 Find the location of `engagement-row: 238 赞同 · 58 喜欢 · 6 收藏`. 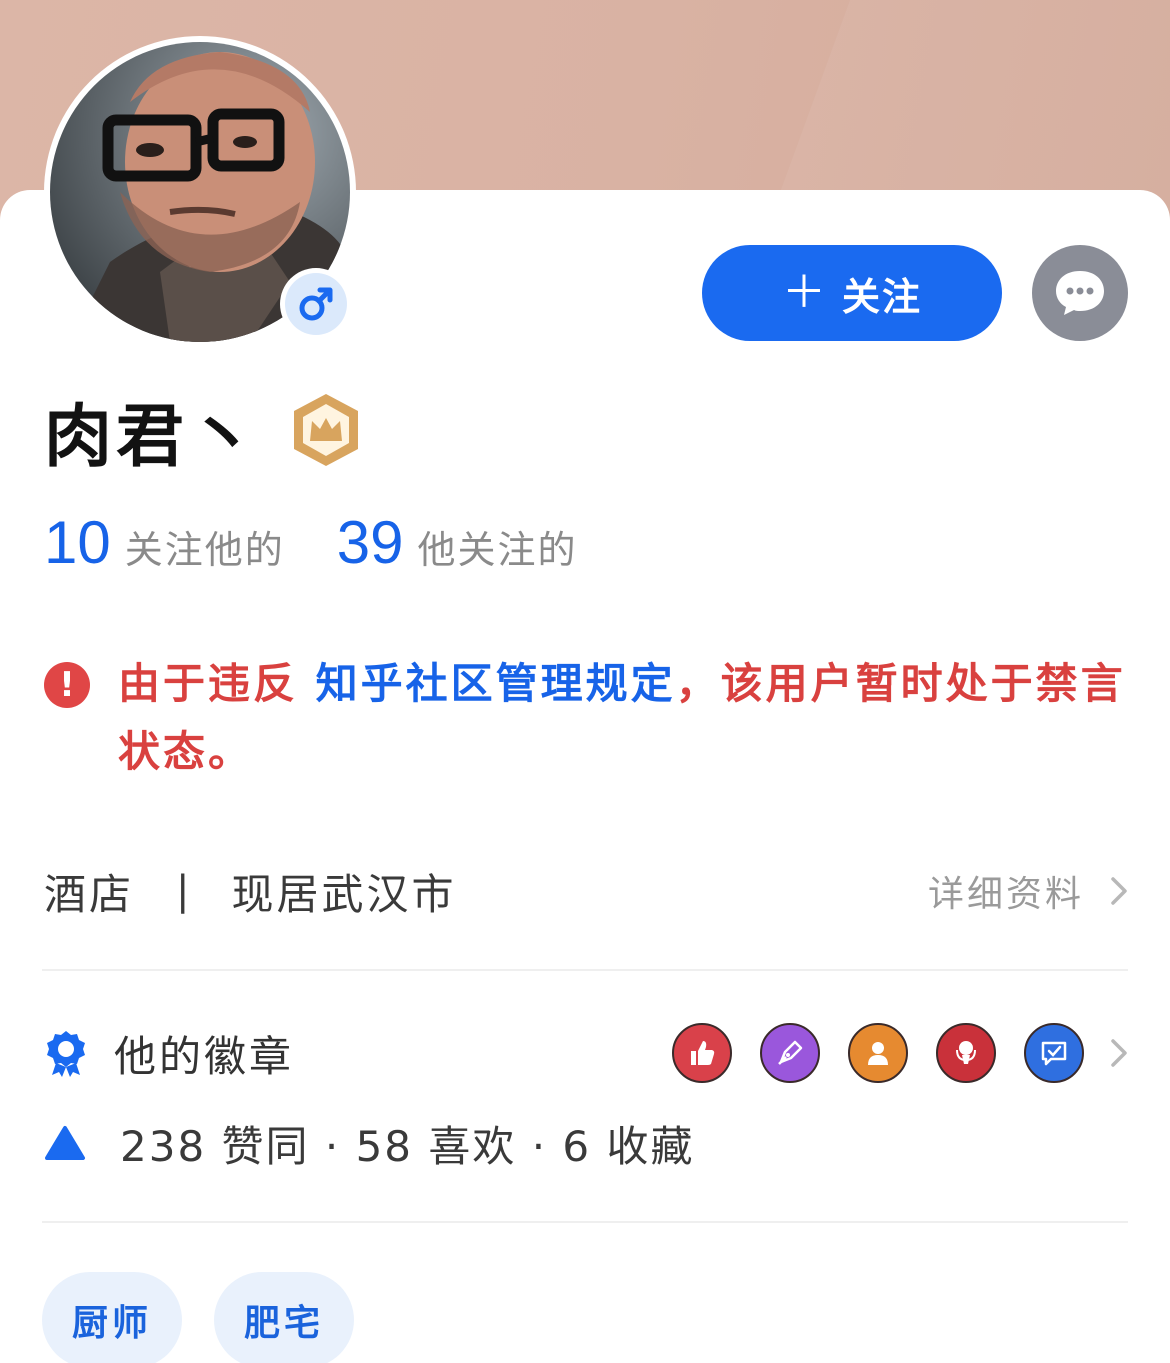

engagement-row: 238 赞同 · 58 喜欢 · 6 收藏 is located at coordinates (369, 1143).